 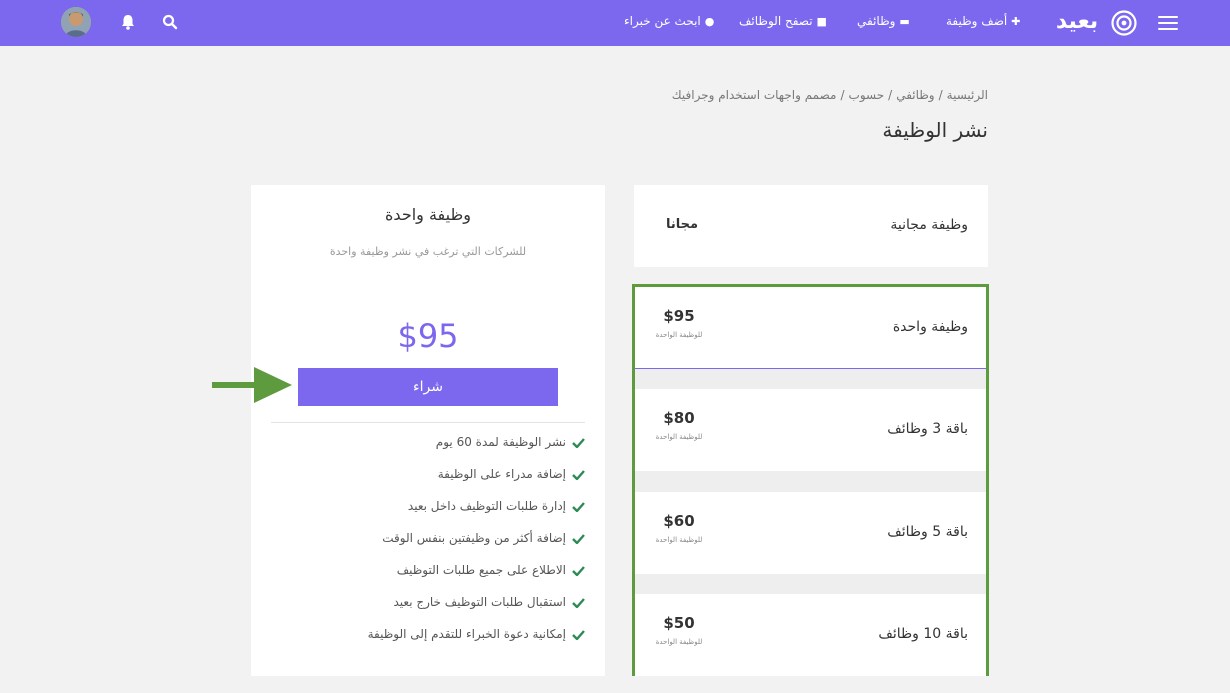 I want to click on feature-item: إدارة طلبات التوظيف داخل بعيد, so click(x=425, y=515).